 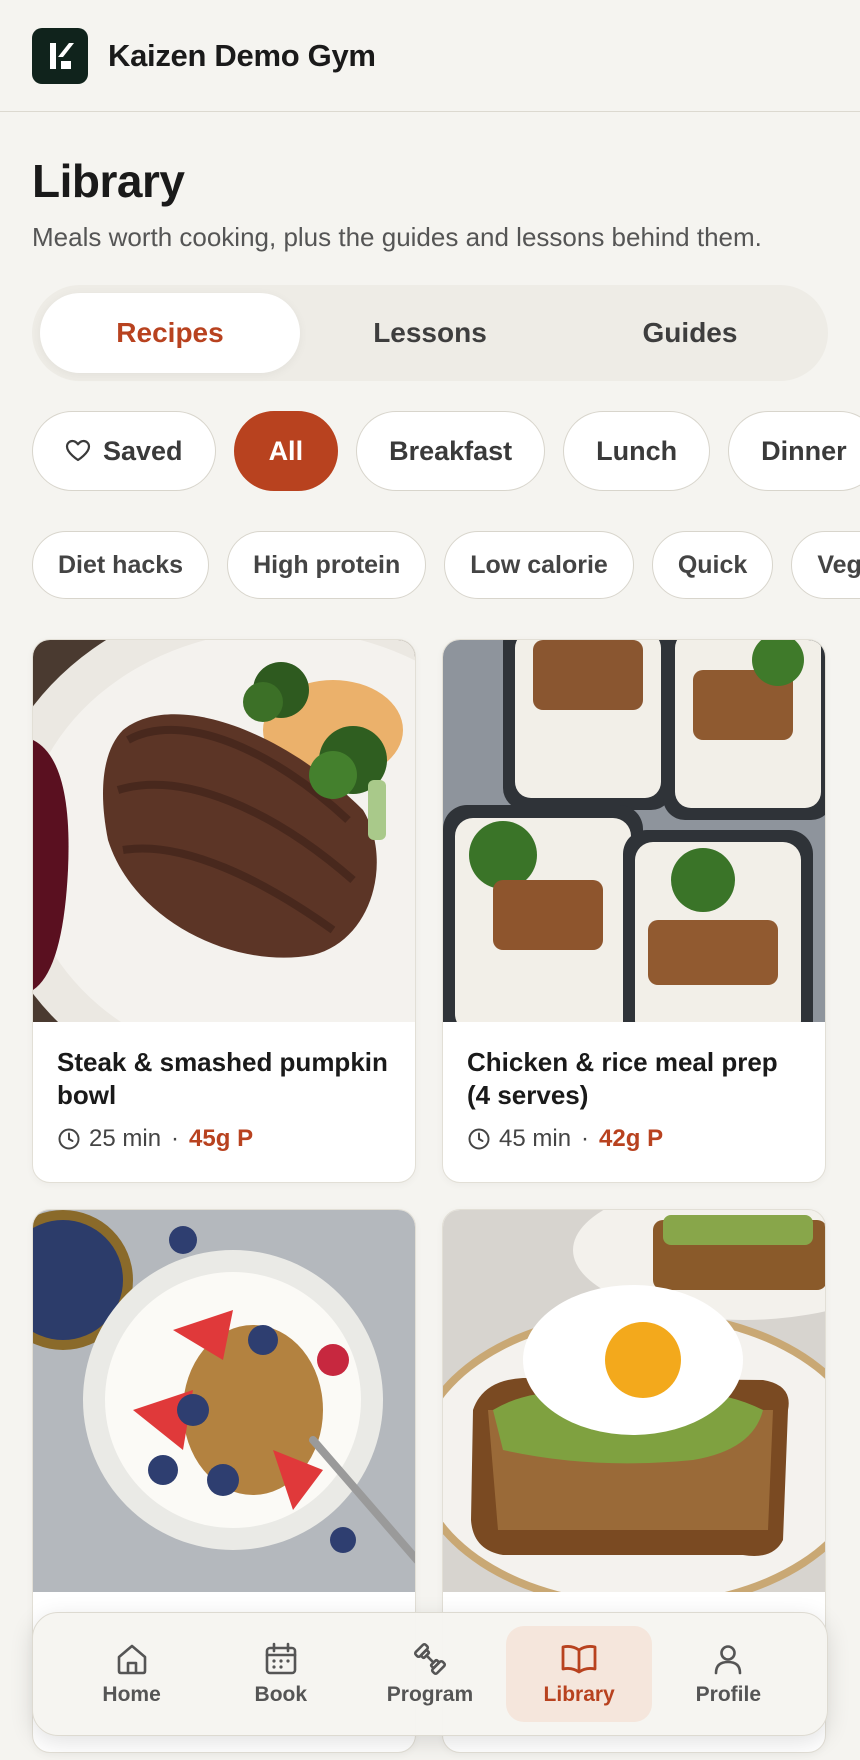 I want to click on nav-label: Book, so click(x=281, y=1694).